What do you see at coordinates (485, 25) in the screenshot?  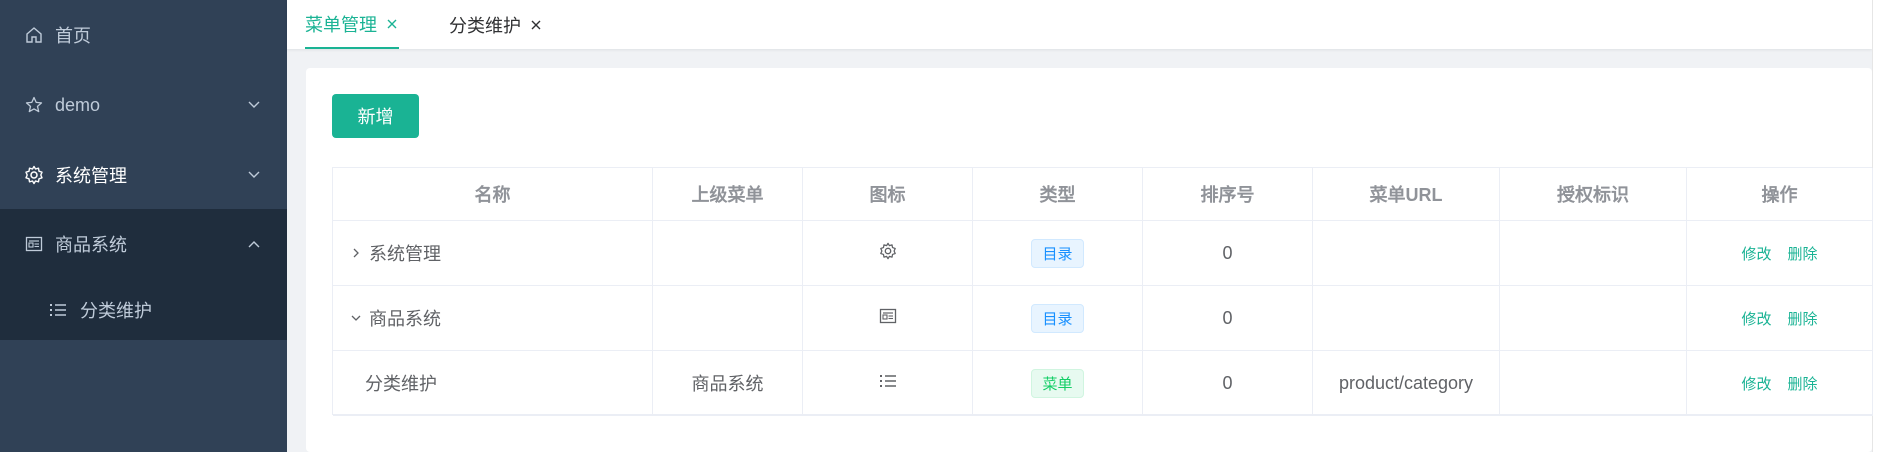 I see `tab-label: 分类维护` at bounding box center [485, 25].